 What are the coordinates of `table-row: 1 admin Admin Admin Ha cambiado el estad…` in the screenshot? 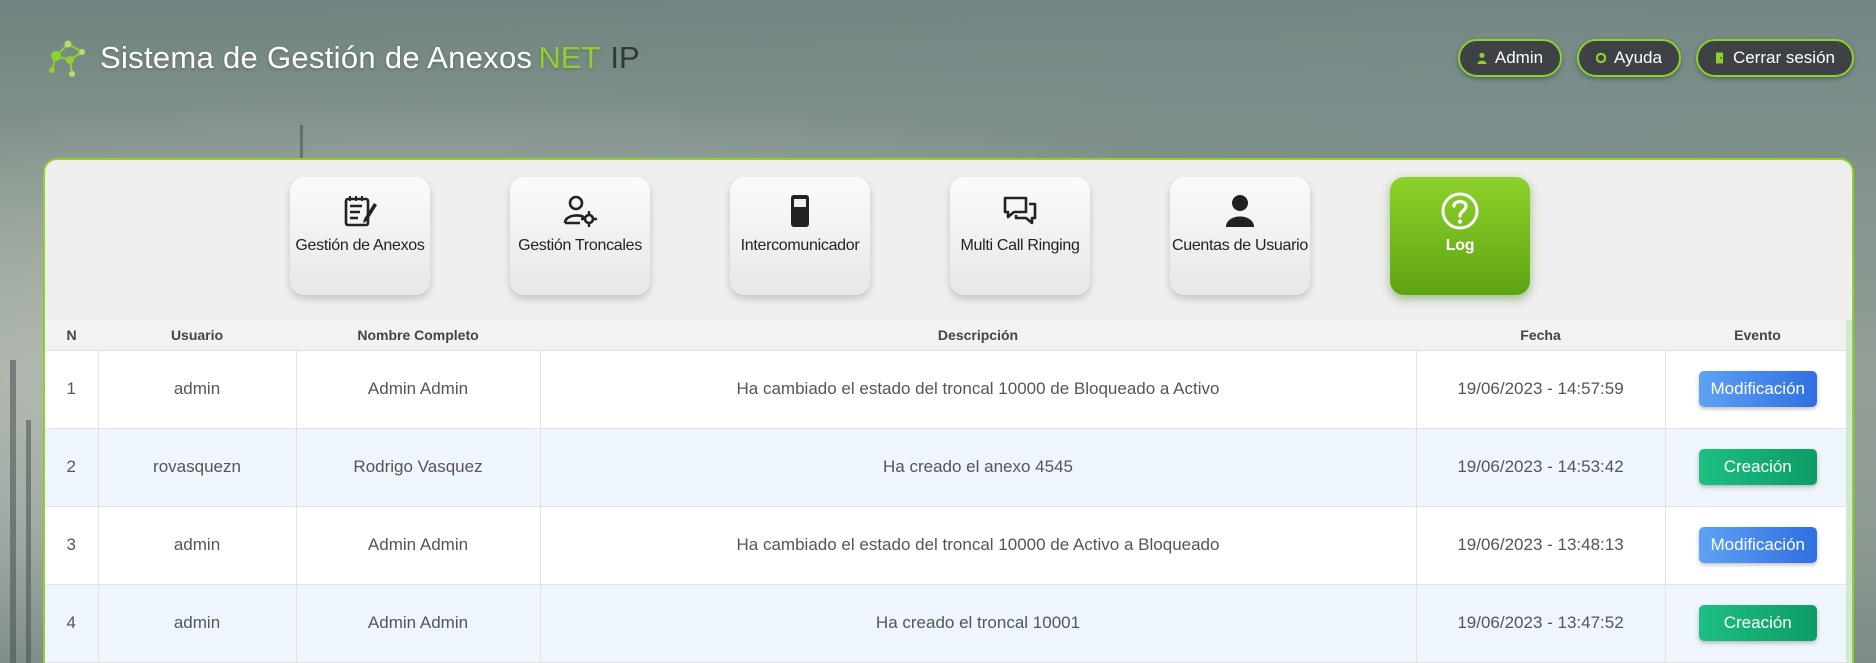 It's located at (947, 389).